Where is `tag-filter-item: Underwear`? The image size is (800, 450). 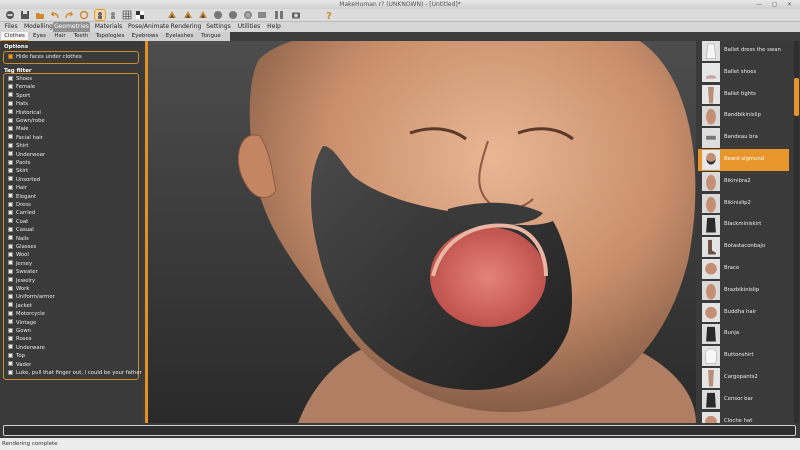
tag-filter-item: Underwear is located at coordinates (26, 155).